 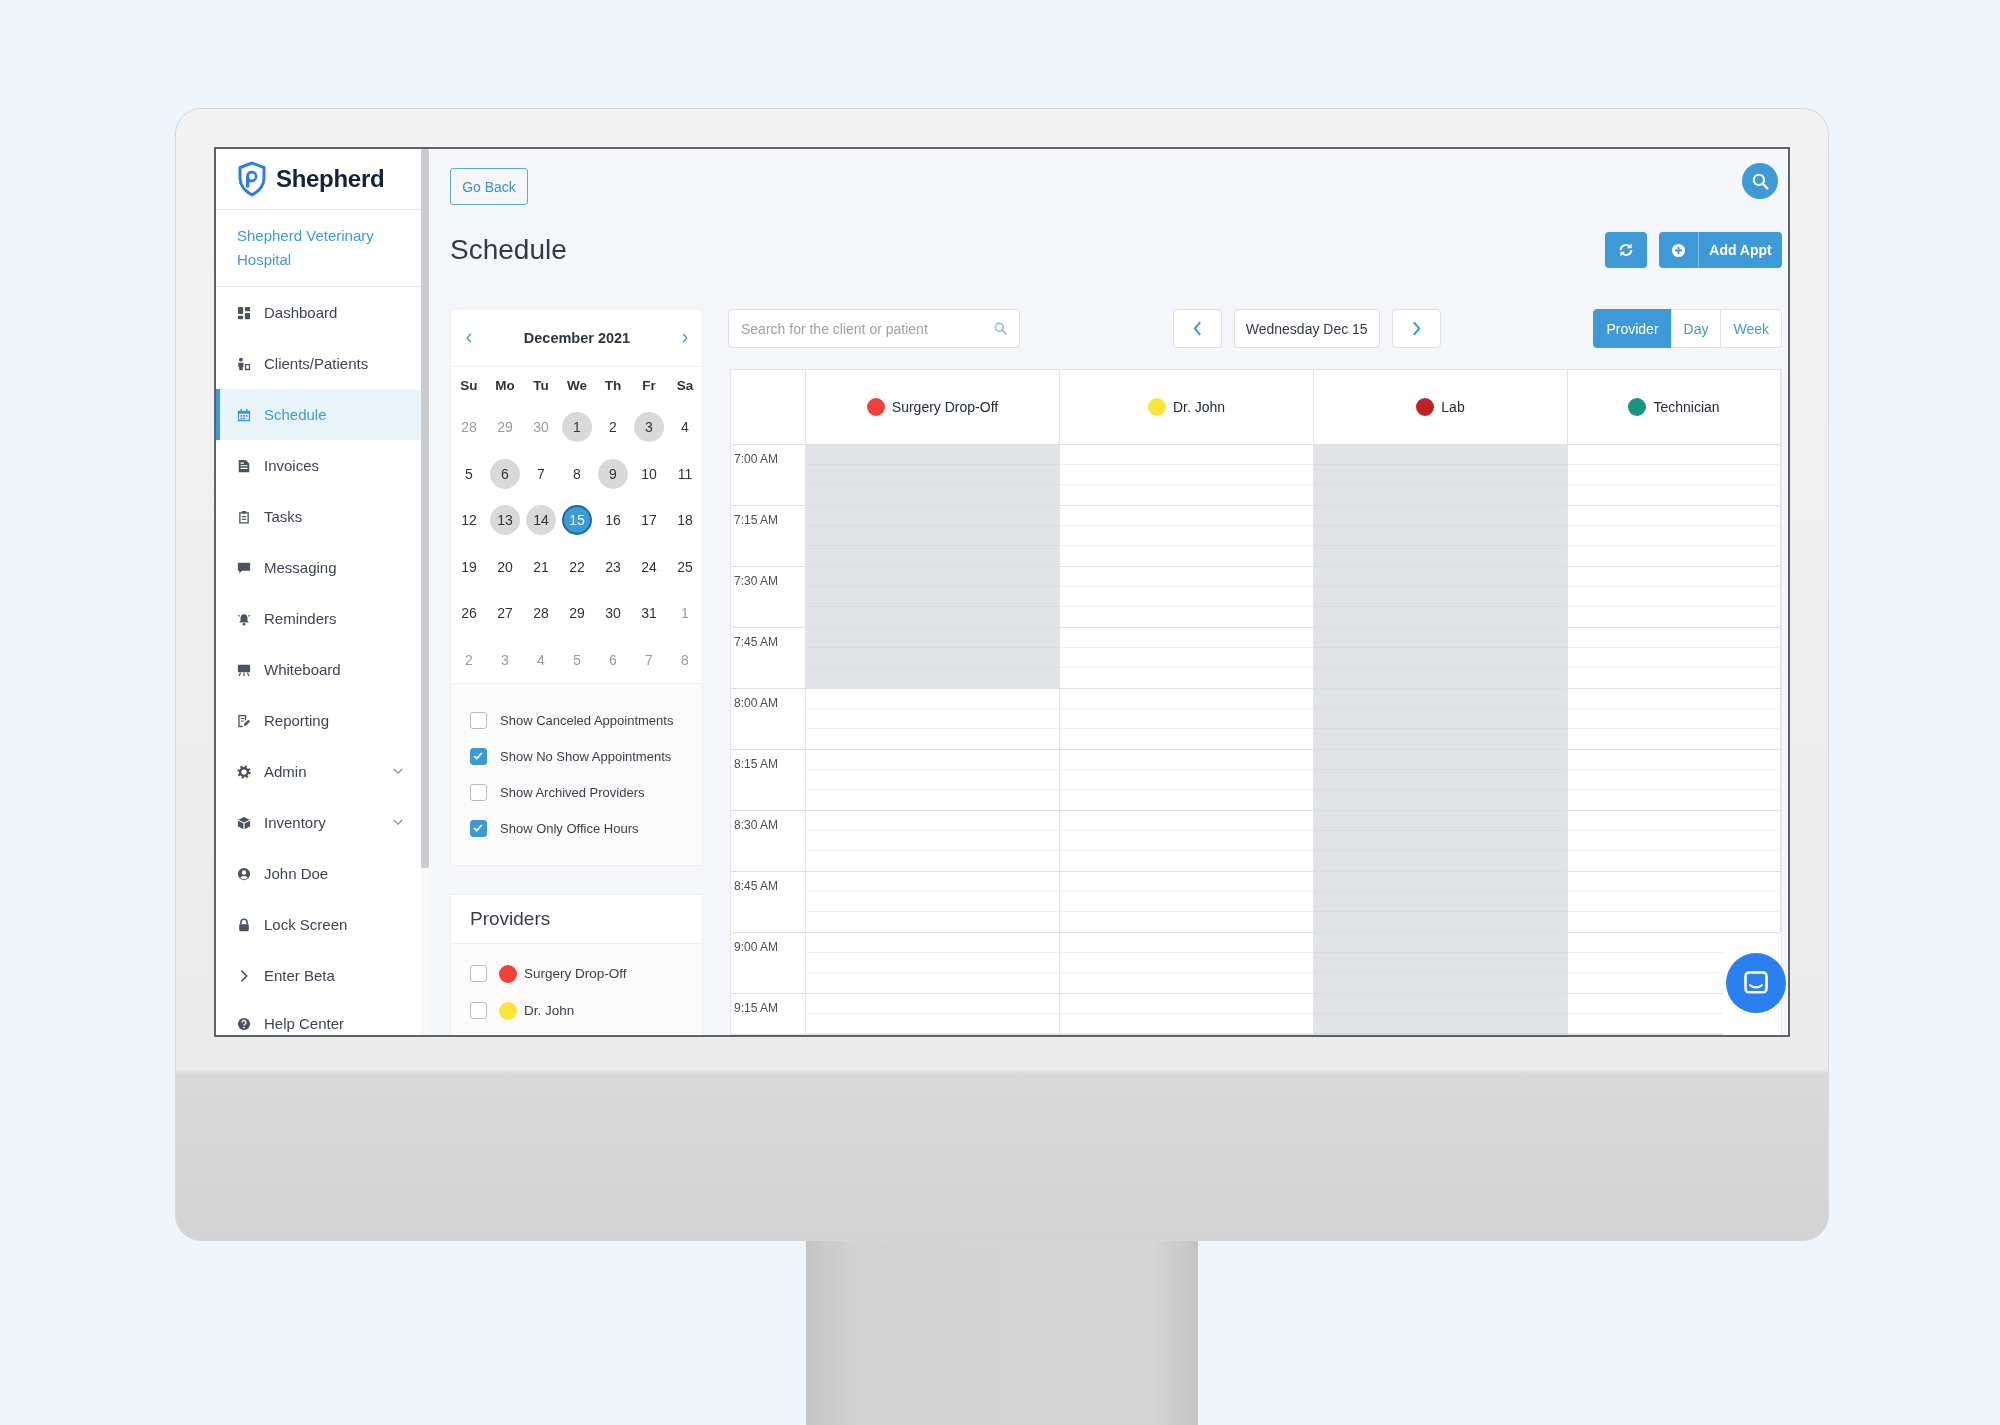 What do you see at coordinates (1760, 181) in the screenshot?
I see `search-button` at bounding box center [1760, 181].